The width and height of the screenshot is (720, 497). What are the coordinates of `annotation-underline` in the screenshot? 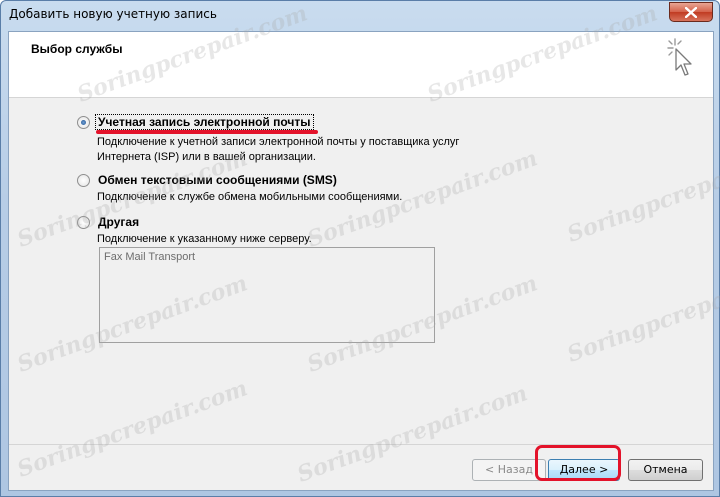 It's located at (207, 132).